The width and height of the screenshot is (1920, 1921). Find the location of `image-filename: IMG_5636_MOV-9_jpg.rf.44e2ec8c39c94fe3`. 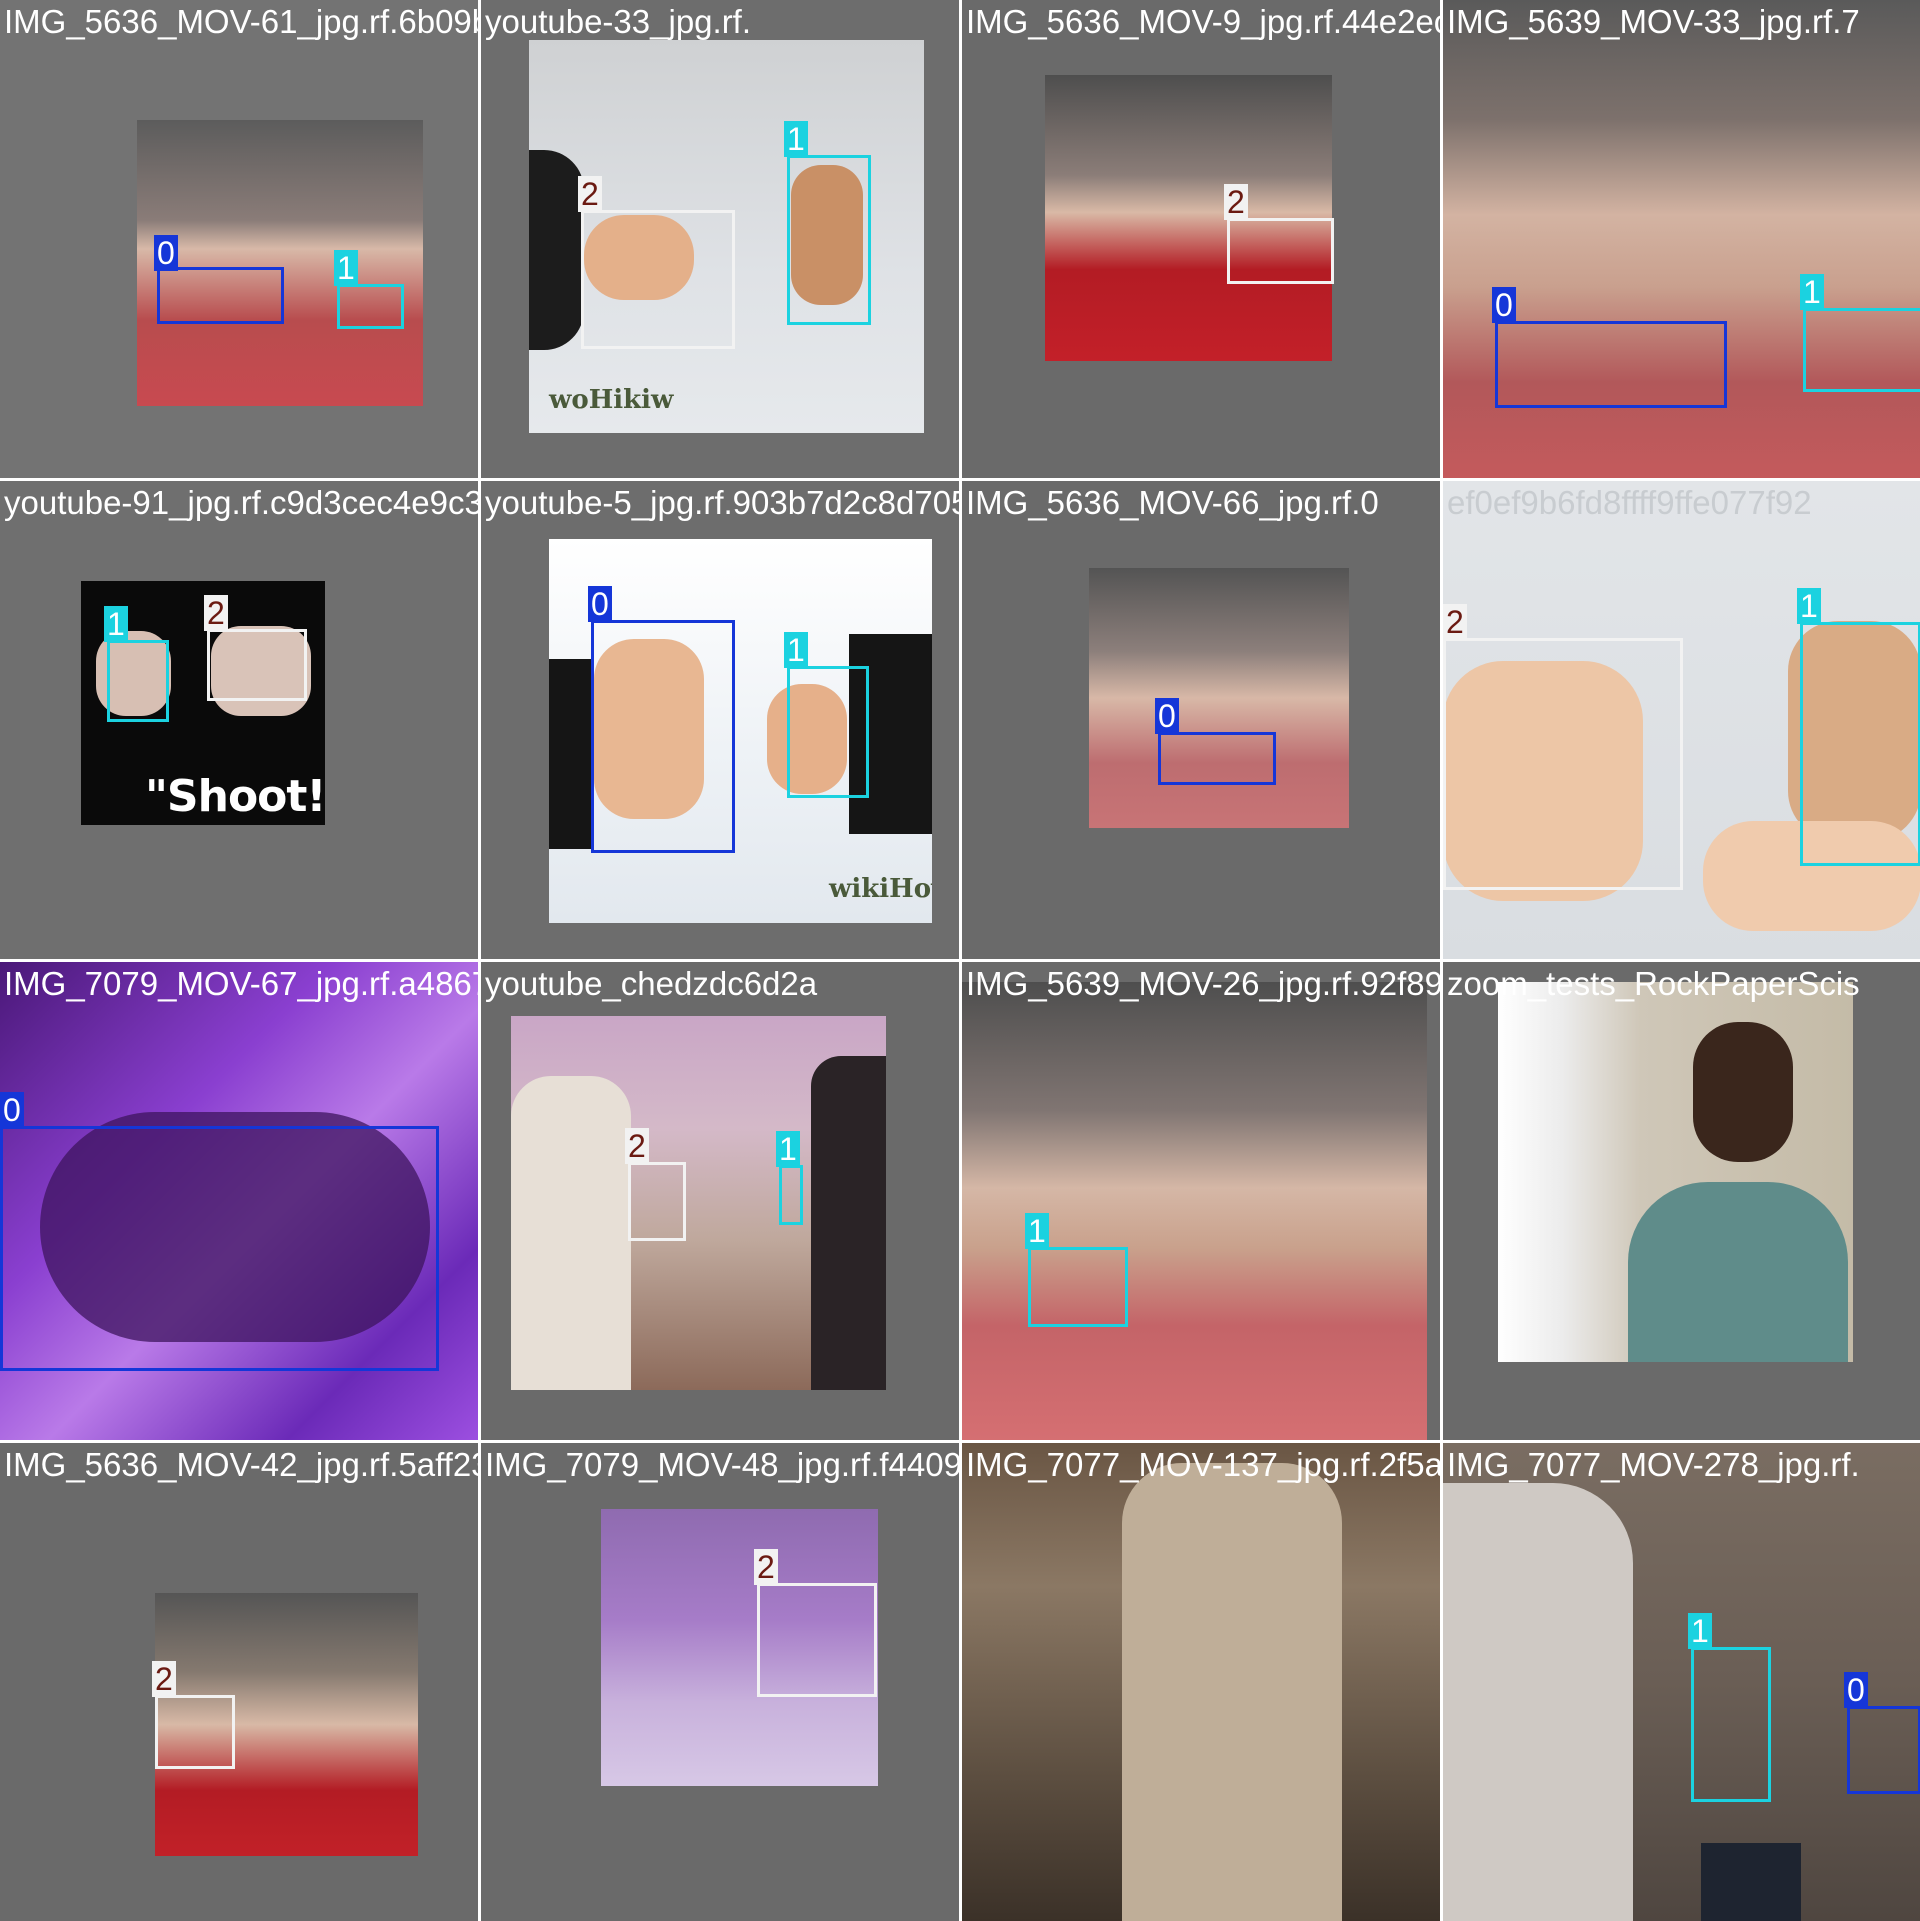

image-filename: IMG_5636_MOV-9_jpg.rf.44e2ec8c39c94fe3 is located at coordinates (1203, 21).